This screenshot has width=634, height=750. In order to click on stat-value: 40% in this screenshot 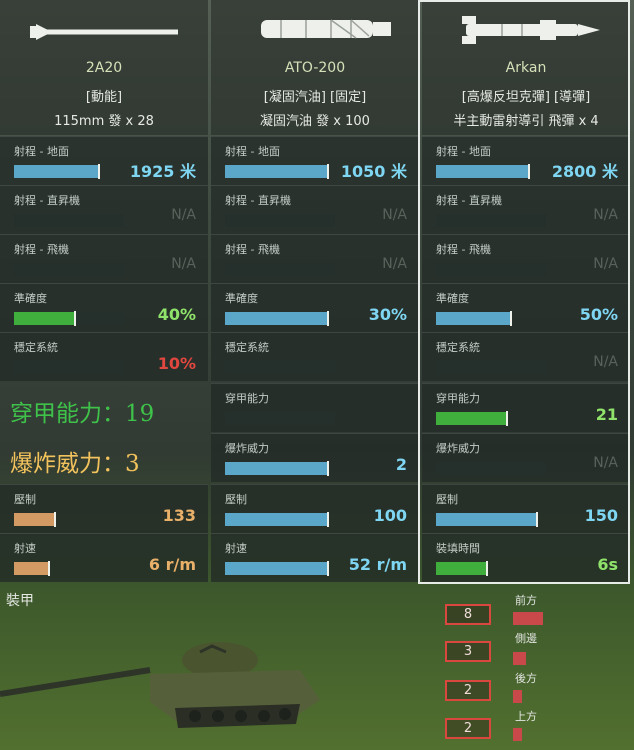, I will do `click(176, 314)`.